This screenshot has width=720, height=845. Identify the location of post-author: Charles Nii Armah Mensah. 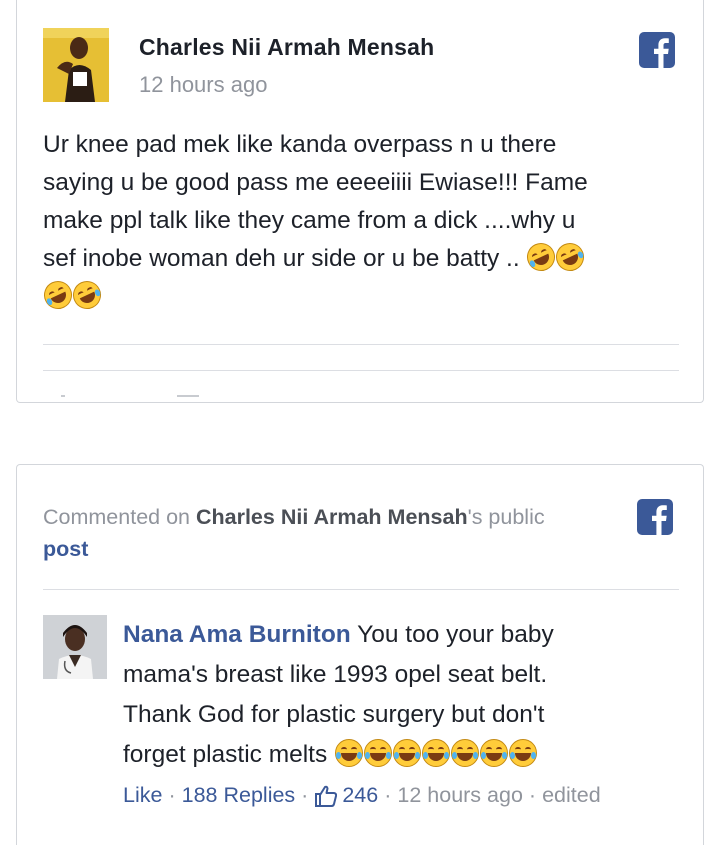
(286, 47).